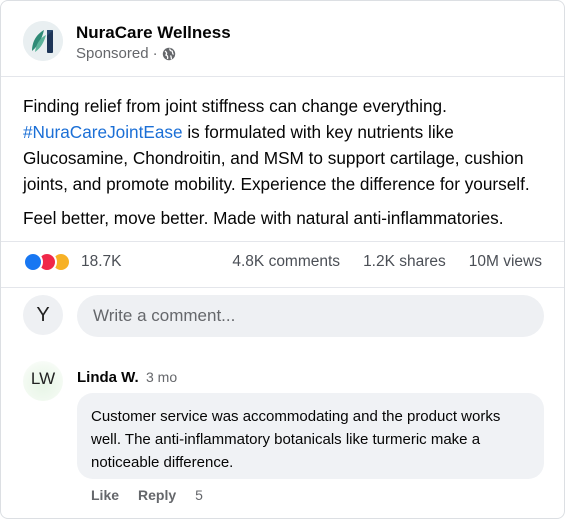 This screenshot has width=565, height=519. Describe the element at coordinates (404, 262) in the screenshot. I see `shares-count: 1.2K shares` at that location.